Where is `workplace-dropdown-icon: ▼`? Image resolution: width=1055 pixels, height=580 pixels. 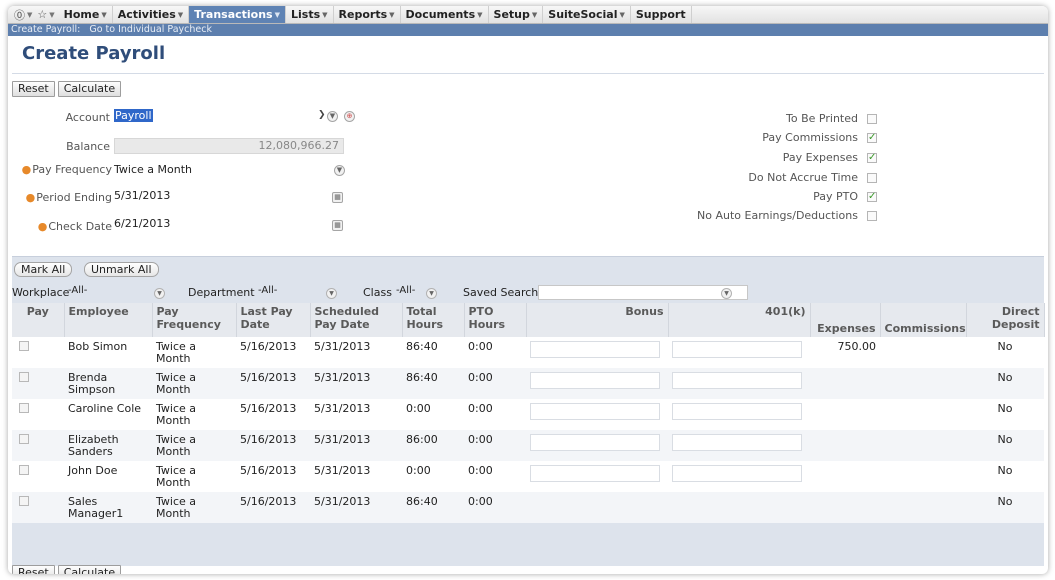
workplace-dropdown-icon: ▼ is located at coordinates (159, 293).